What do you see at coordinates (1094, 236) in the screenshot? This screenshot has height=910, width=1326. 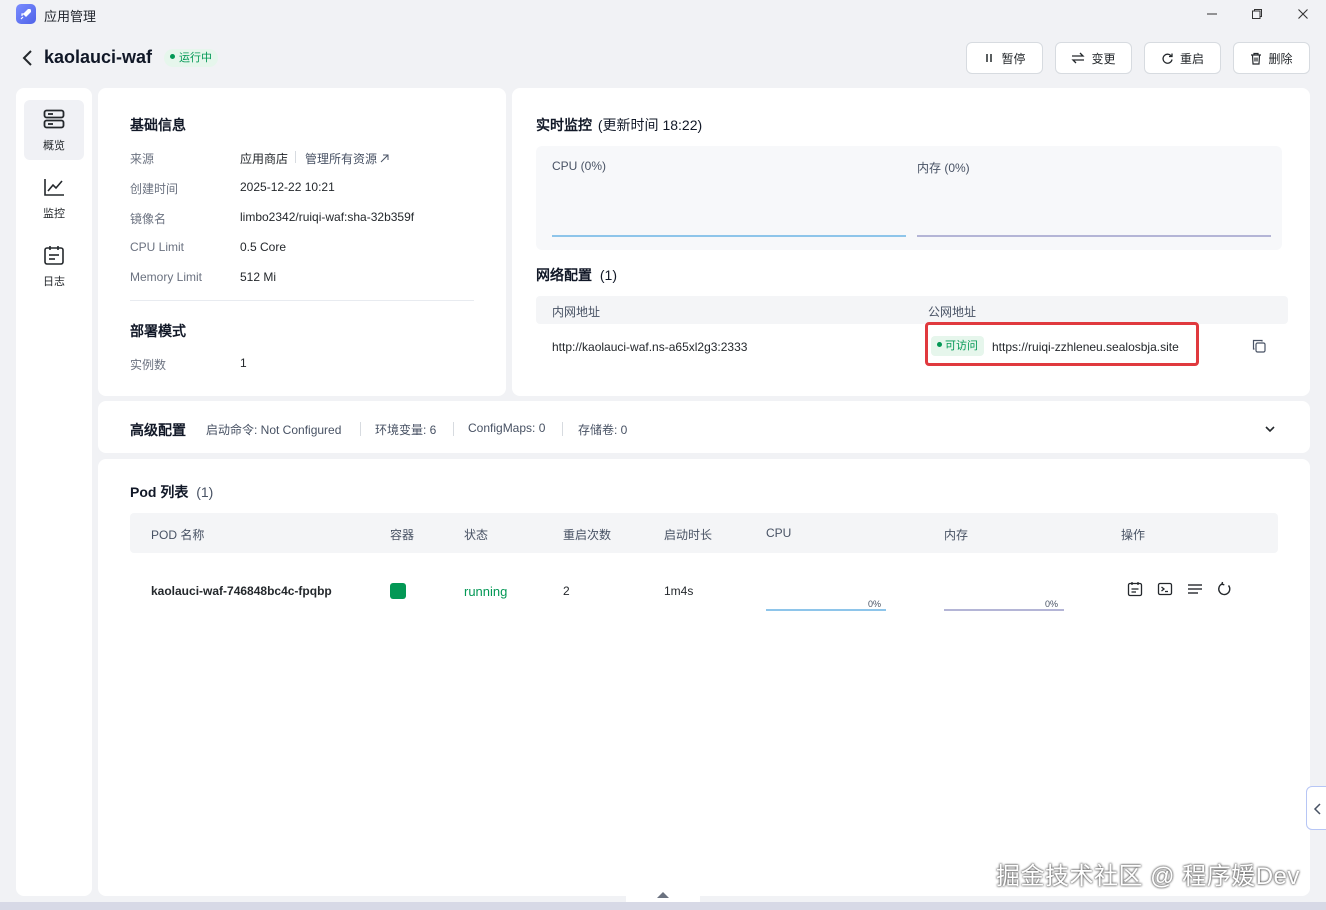 I see `memory-usage-line` at bounding box center [1094, 236].